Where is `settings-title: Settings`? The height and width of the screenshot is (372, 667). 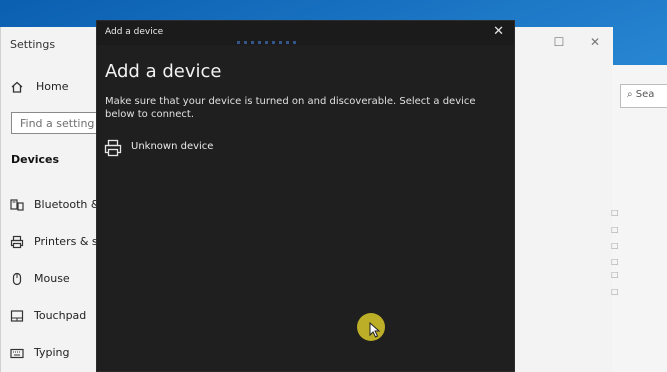
settings-title: Settings is located at coordinates (33, 44).